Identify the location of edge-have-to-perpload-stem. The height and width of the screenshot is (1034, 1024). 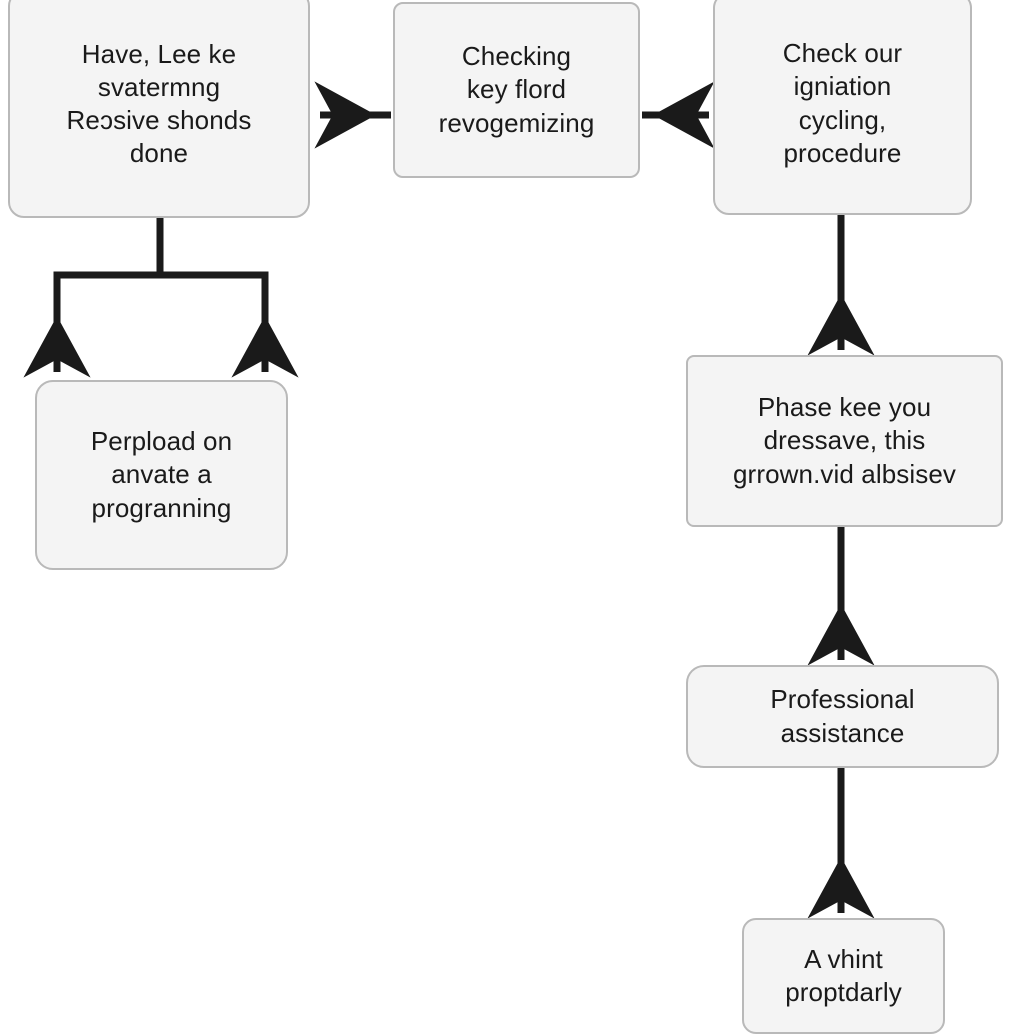
(161, 246).